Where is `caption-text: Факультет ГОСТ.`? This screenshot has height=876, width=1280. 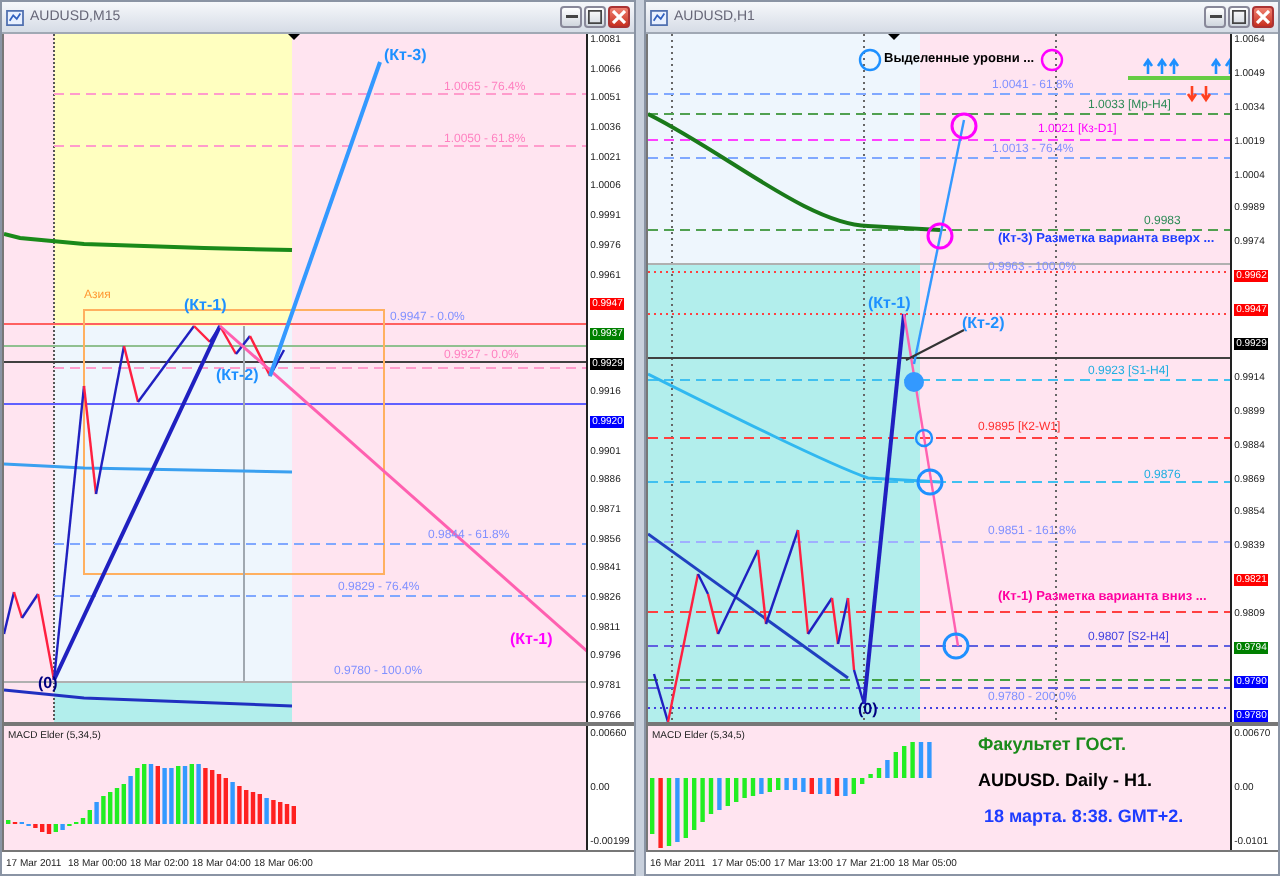 caption-text: Факультет ГОСТ. is located at coordinates (1052, 744).